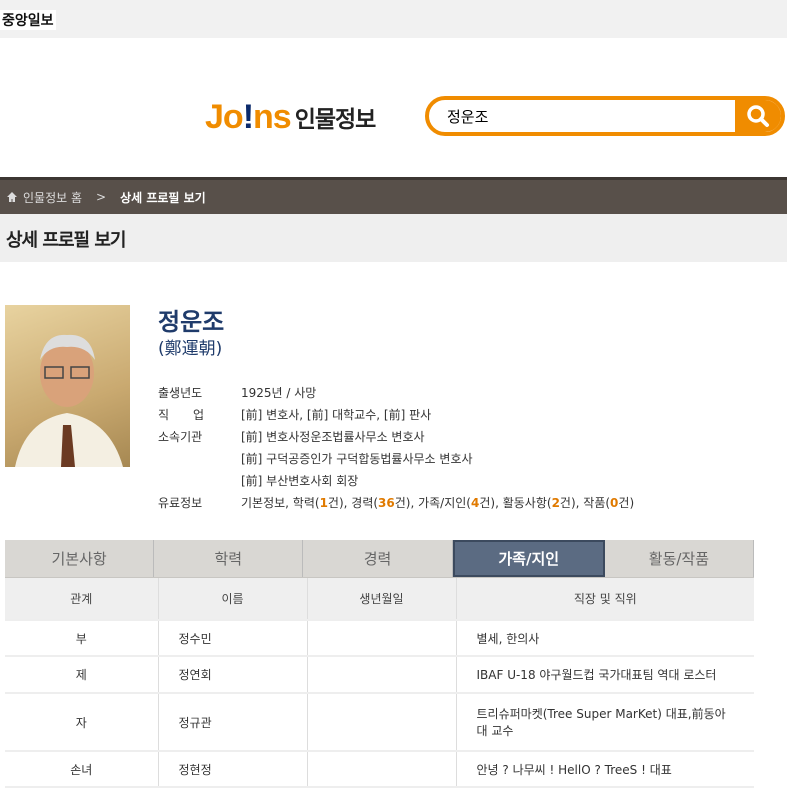 Image resolution: width=787 pixels, height=792 pixels. I want to click on paid-count: 1, so click(323, 502).